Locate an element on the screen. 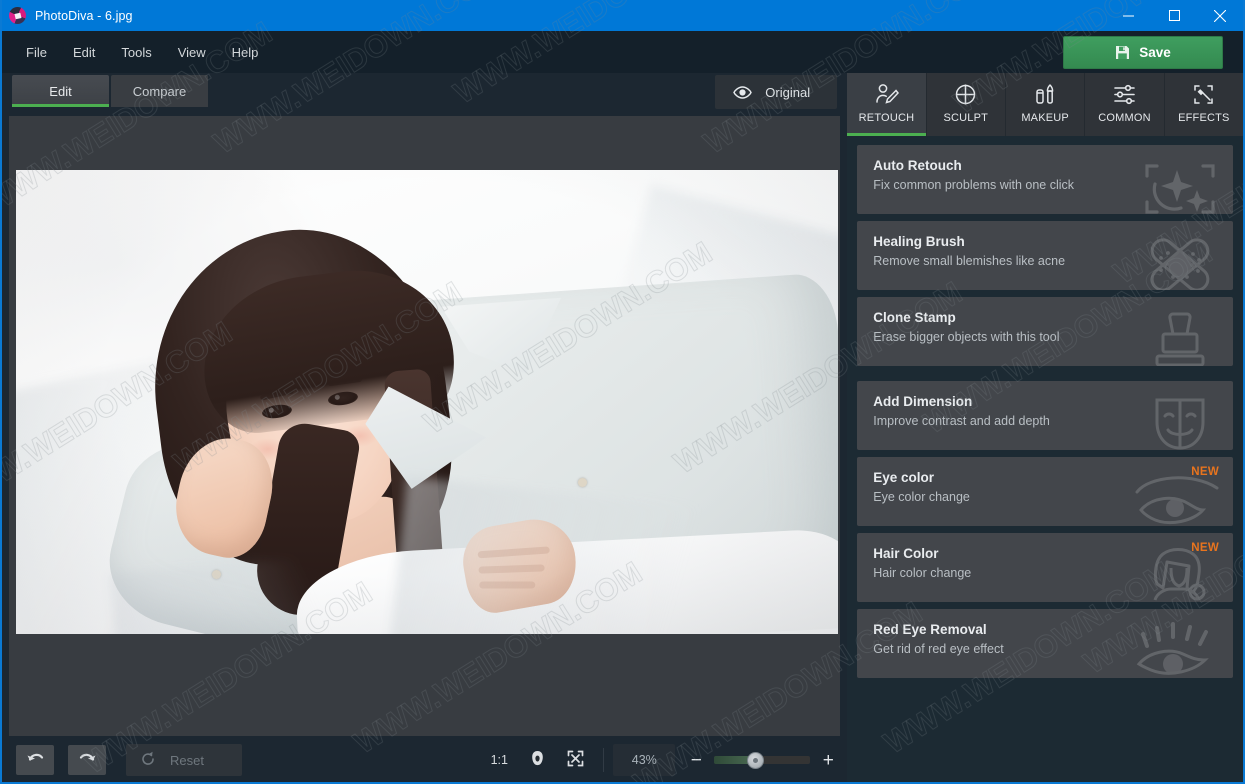  editor-toolbar: Edit Compare Original is located at coordinates (424, 93).